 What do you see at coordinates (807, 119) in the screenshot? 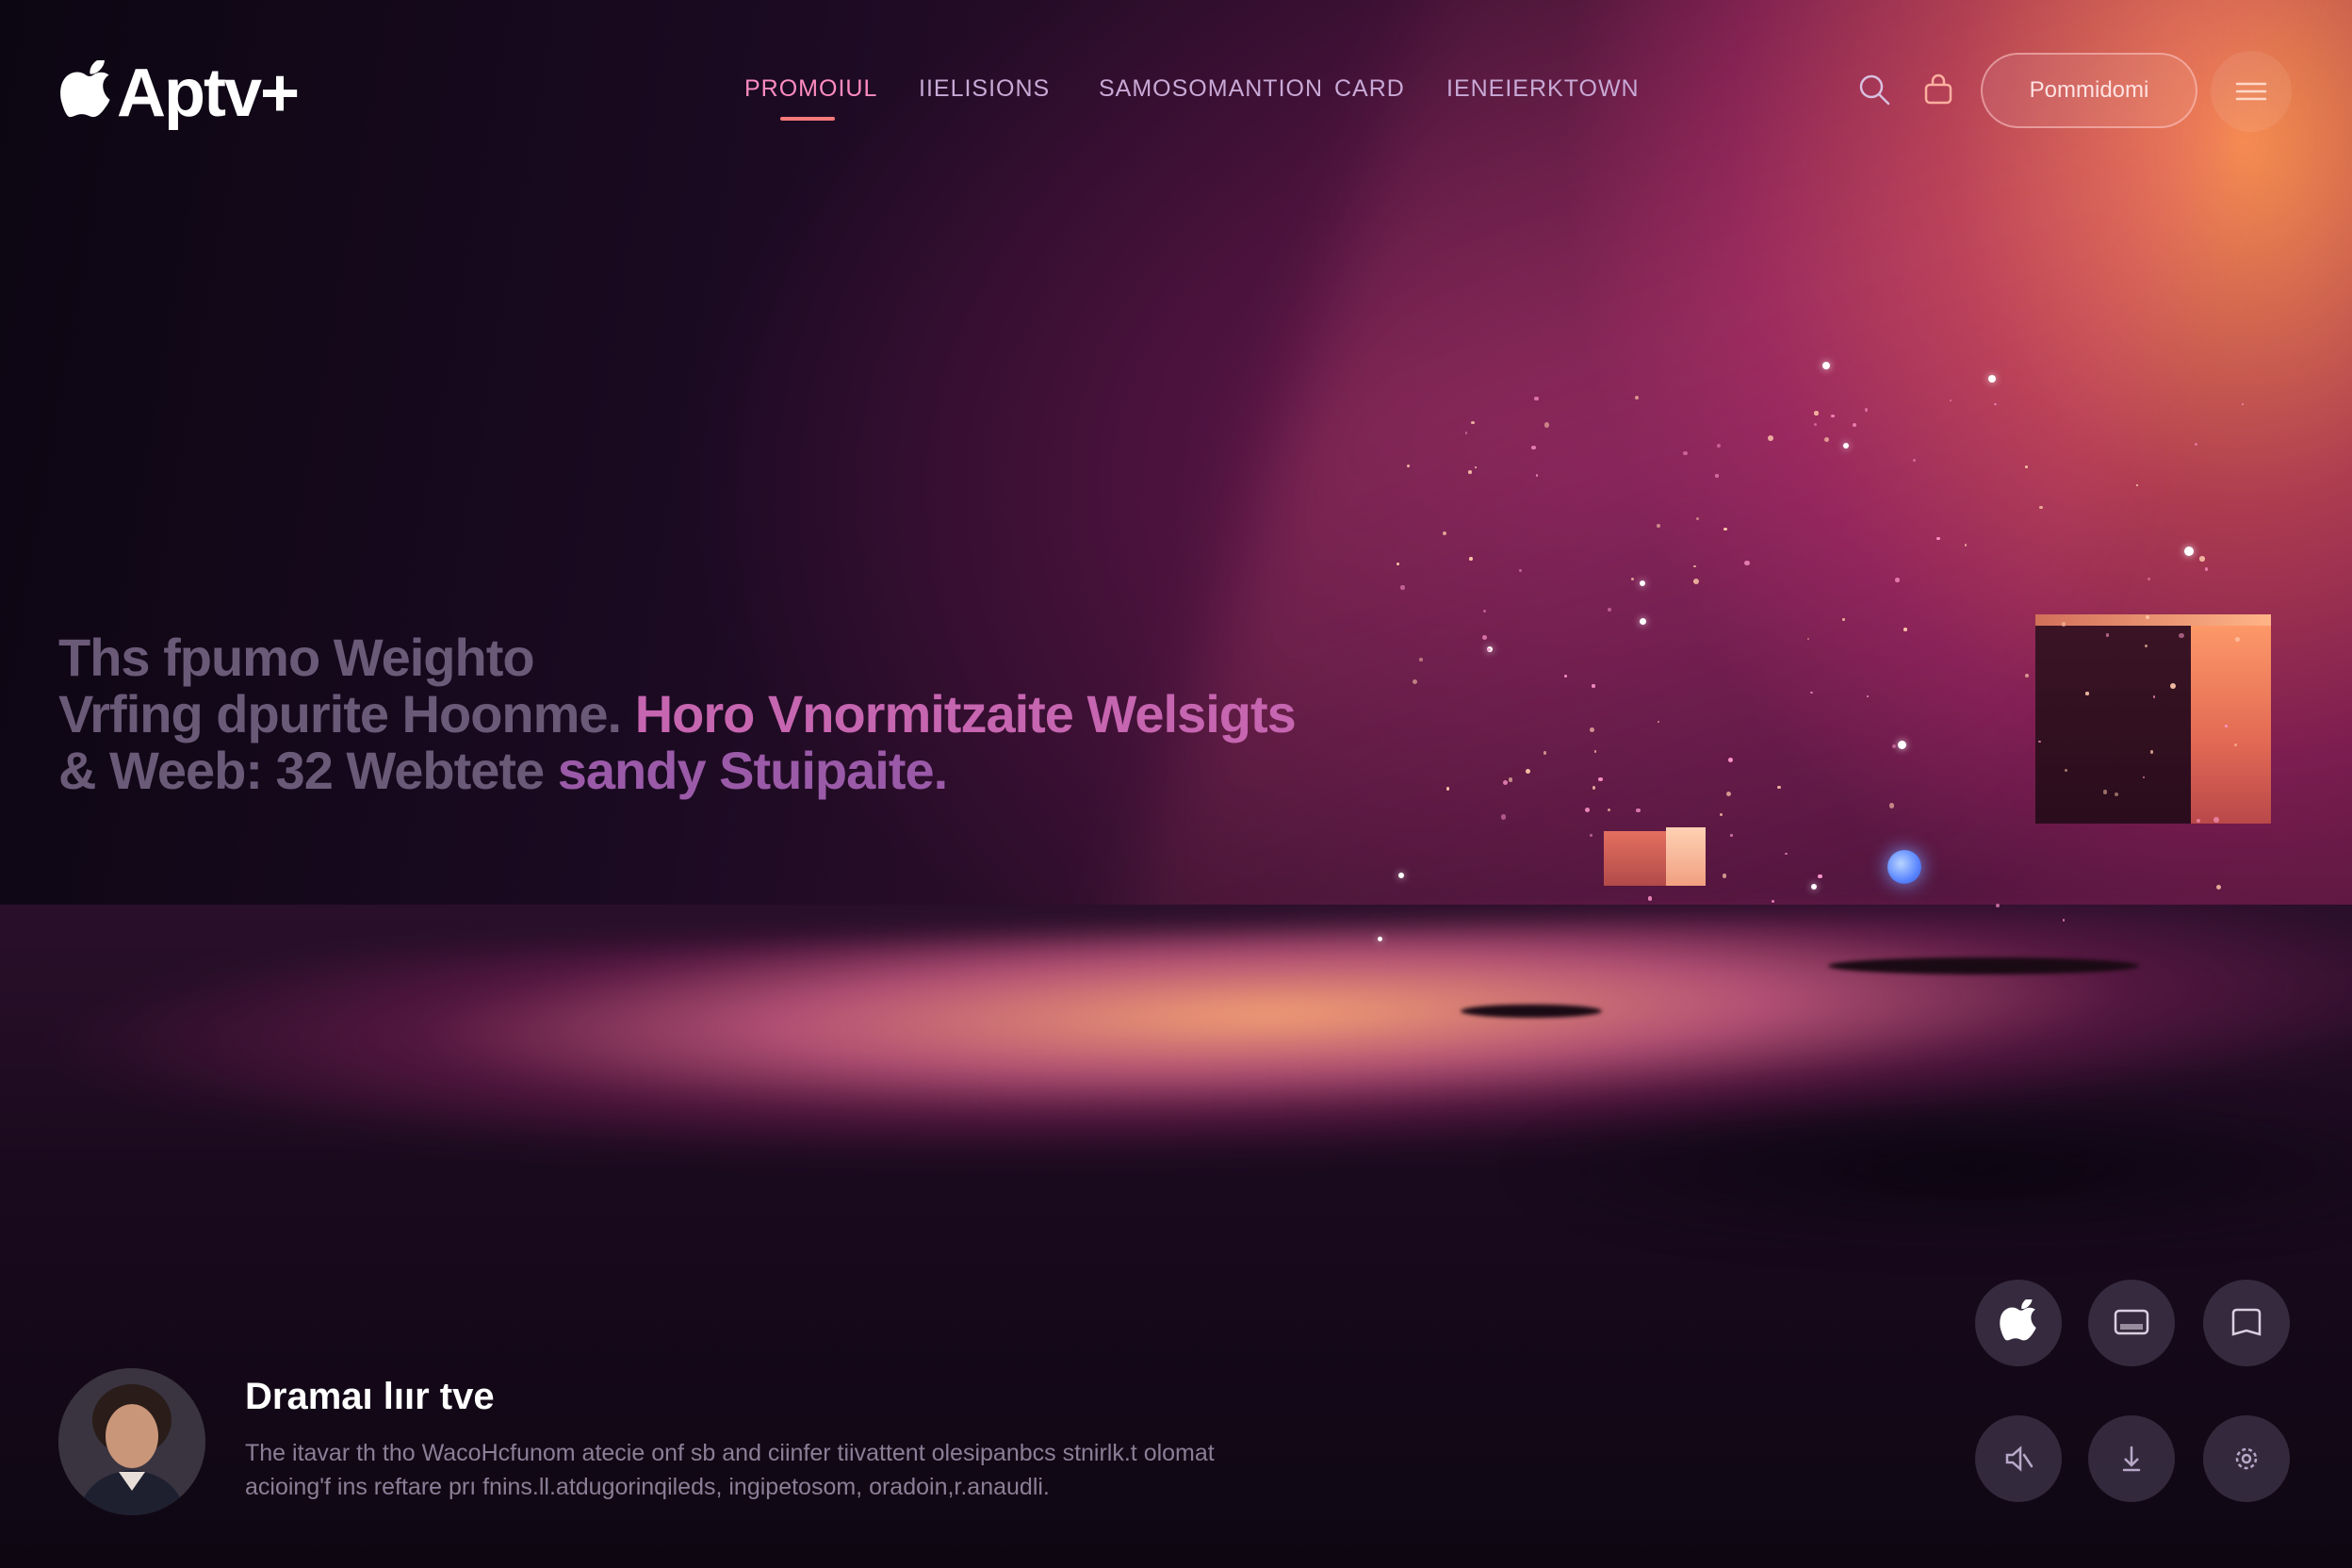
I see `nav-active-indicator` at bounding box center [807, 119].